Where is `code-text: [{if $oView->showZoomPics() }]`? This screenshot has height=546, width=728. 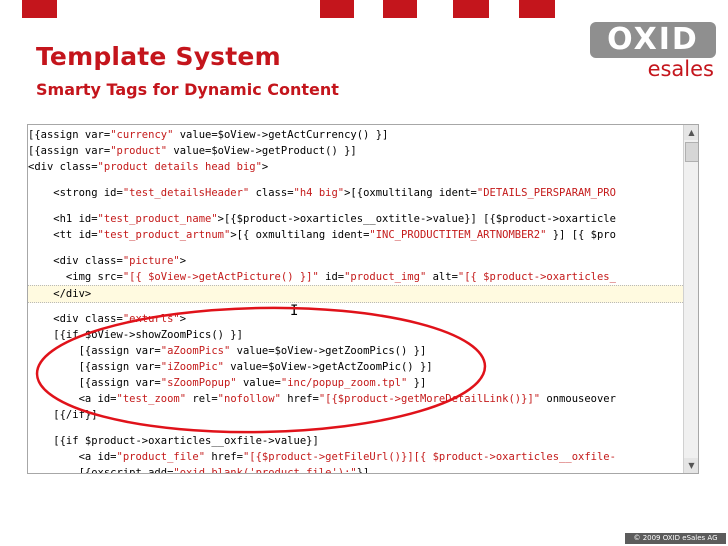 code-text: [{if $oView->showZoomPics() }] is located at coordinates (135, 335).